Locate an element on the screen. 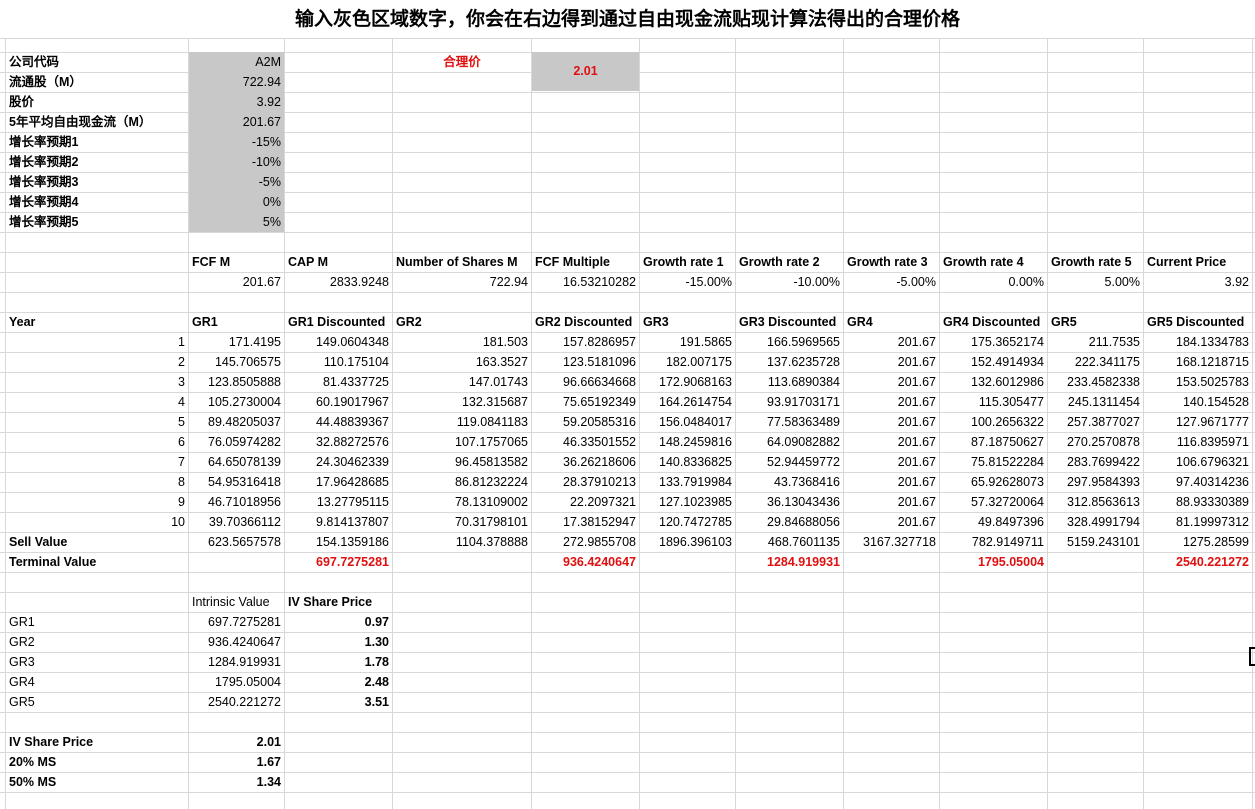 The width and height of the screenshot is (1255, 809). input-label: 增长率预期2 is located at coordinates (97, 162).